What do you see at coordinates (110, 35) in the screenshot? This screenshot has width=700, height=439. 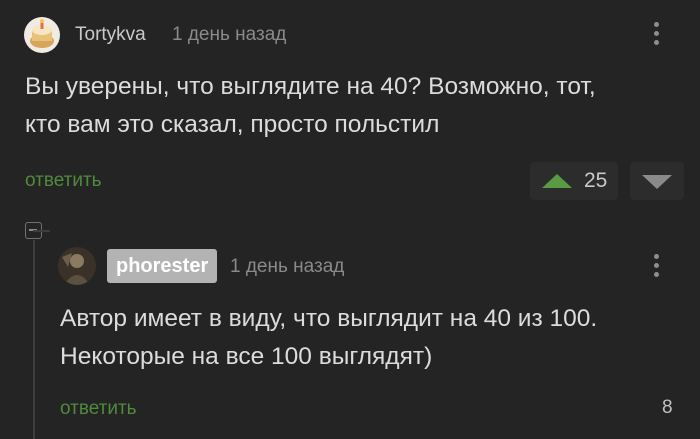 I see `comment-author: Tortykva` at bounding box center [110, 35].